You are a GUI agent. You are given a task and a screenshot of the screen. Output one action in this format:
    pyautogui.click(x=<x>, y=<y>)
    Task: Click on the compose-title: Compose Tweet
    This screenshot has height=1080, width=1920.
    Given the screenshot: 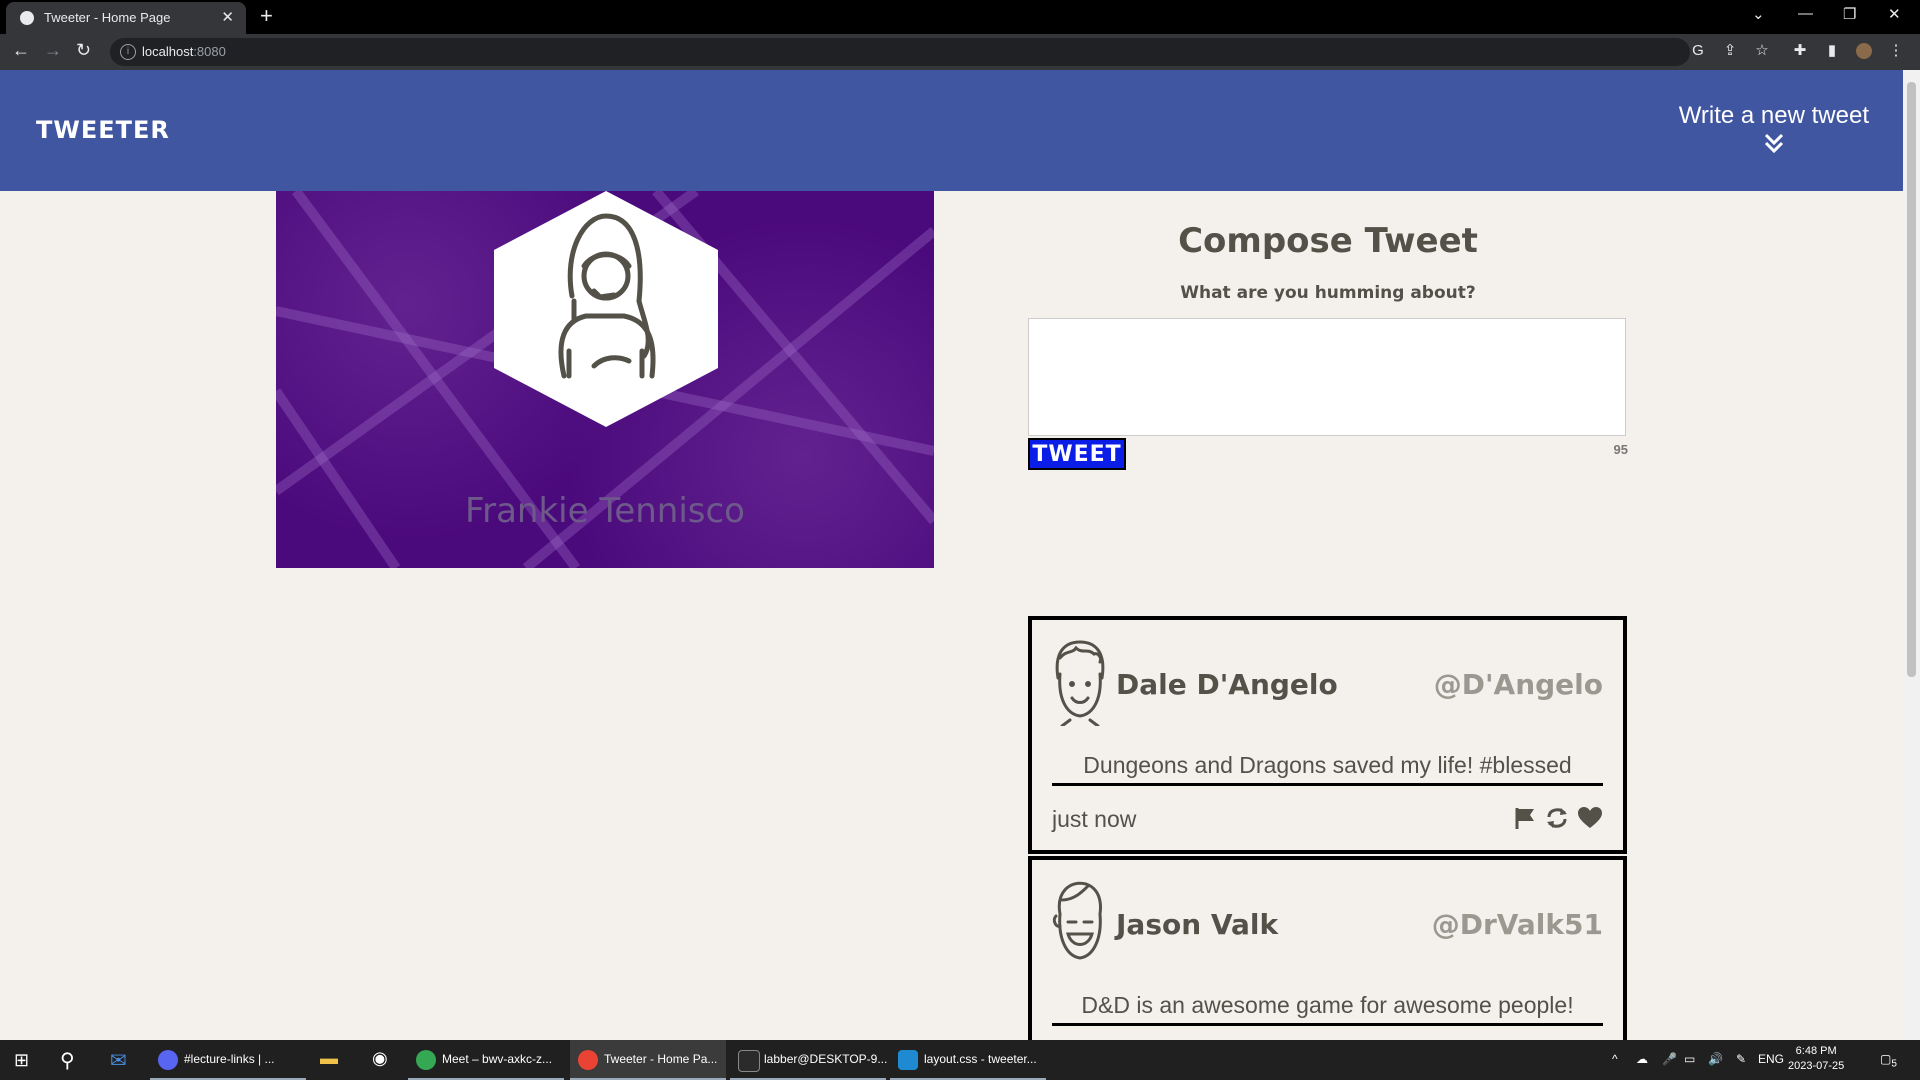 What is the action you would take?
    pyautogui.click(x=1328, y=241)
    